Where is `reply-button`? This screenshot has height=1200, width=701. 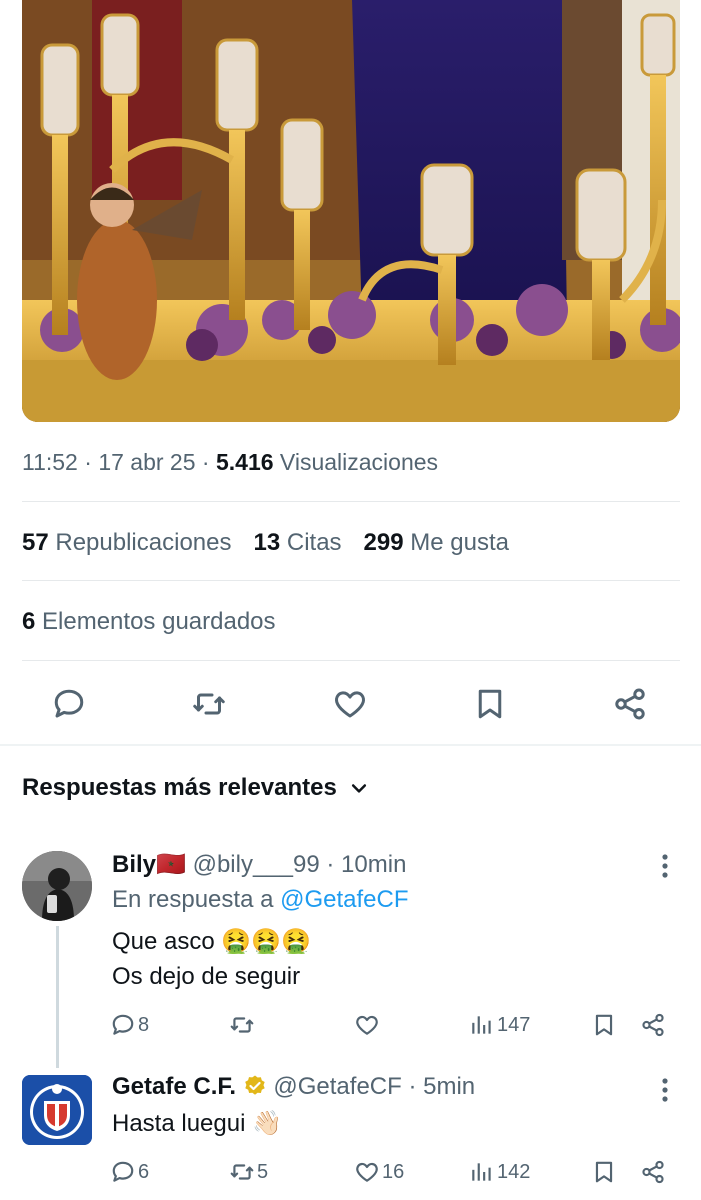
reply-button is located at coordinates (69, 704).